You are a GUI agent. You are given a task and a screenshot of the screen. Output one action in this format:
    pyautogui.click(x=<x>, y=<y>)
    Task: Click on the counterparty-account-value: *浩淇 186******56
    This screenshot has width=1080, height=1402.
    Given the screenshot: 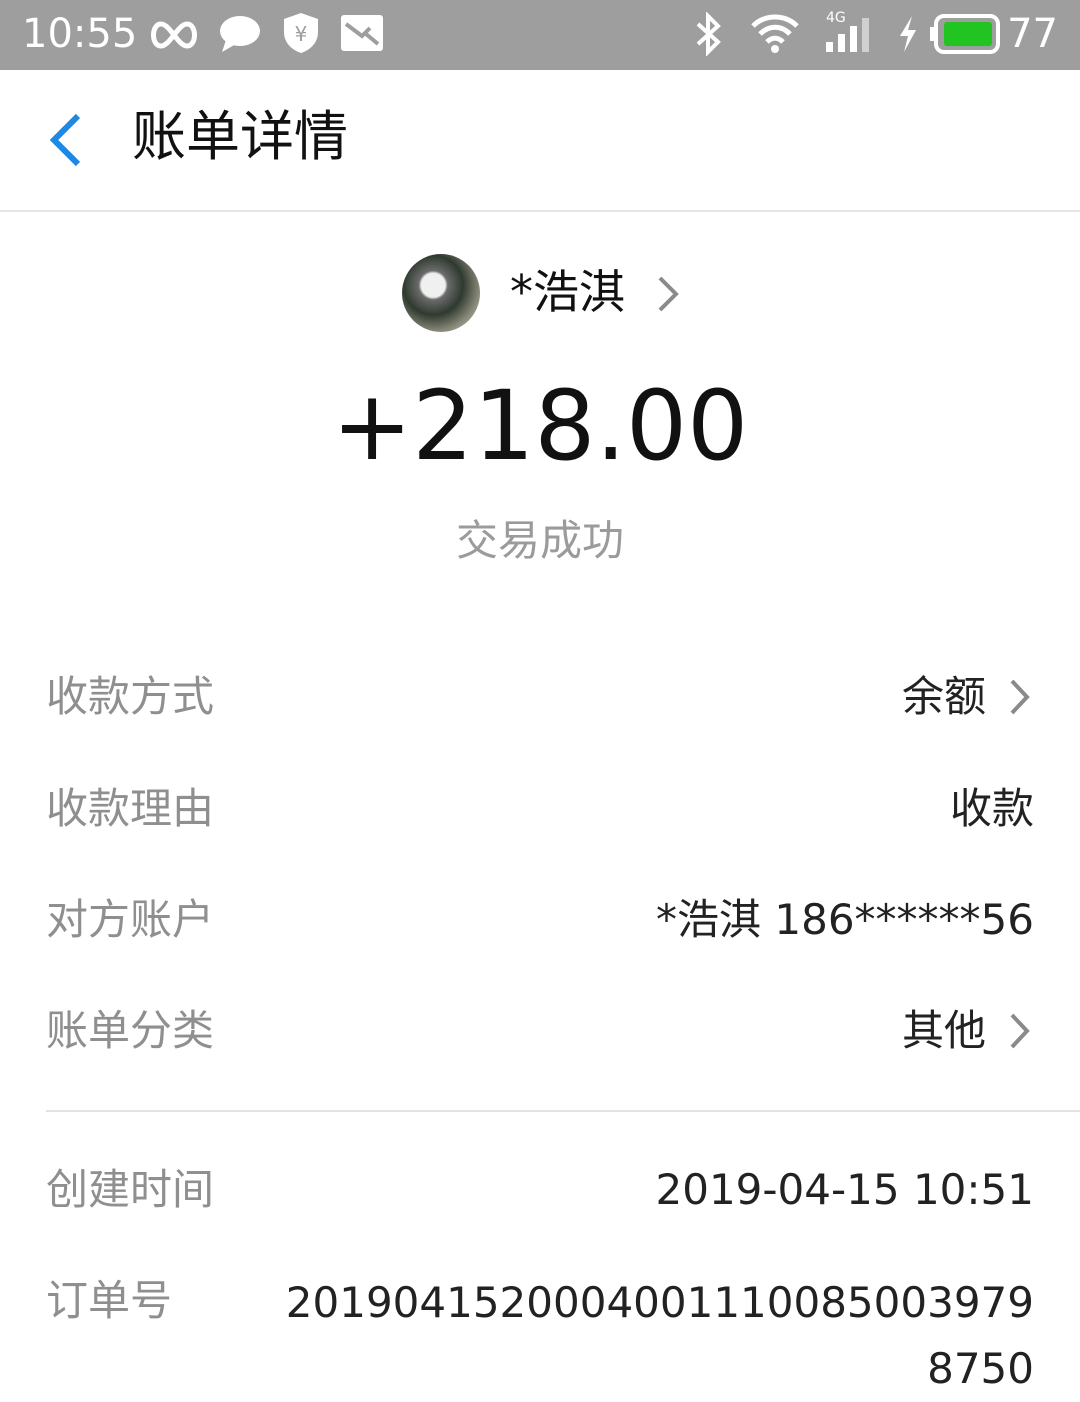 What is the action you would take?
    pyautogui.click(x=845, y=919)
    